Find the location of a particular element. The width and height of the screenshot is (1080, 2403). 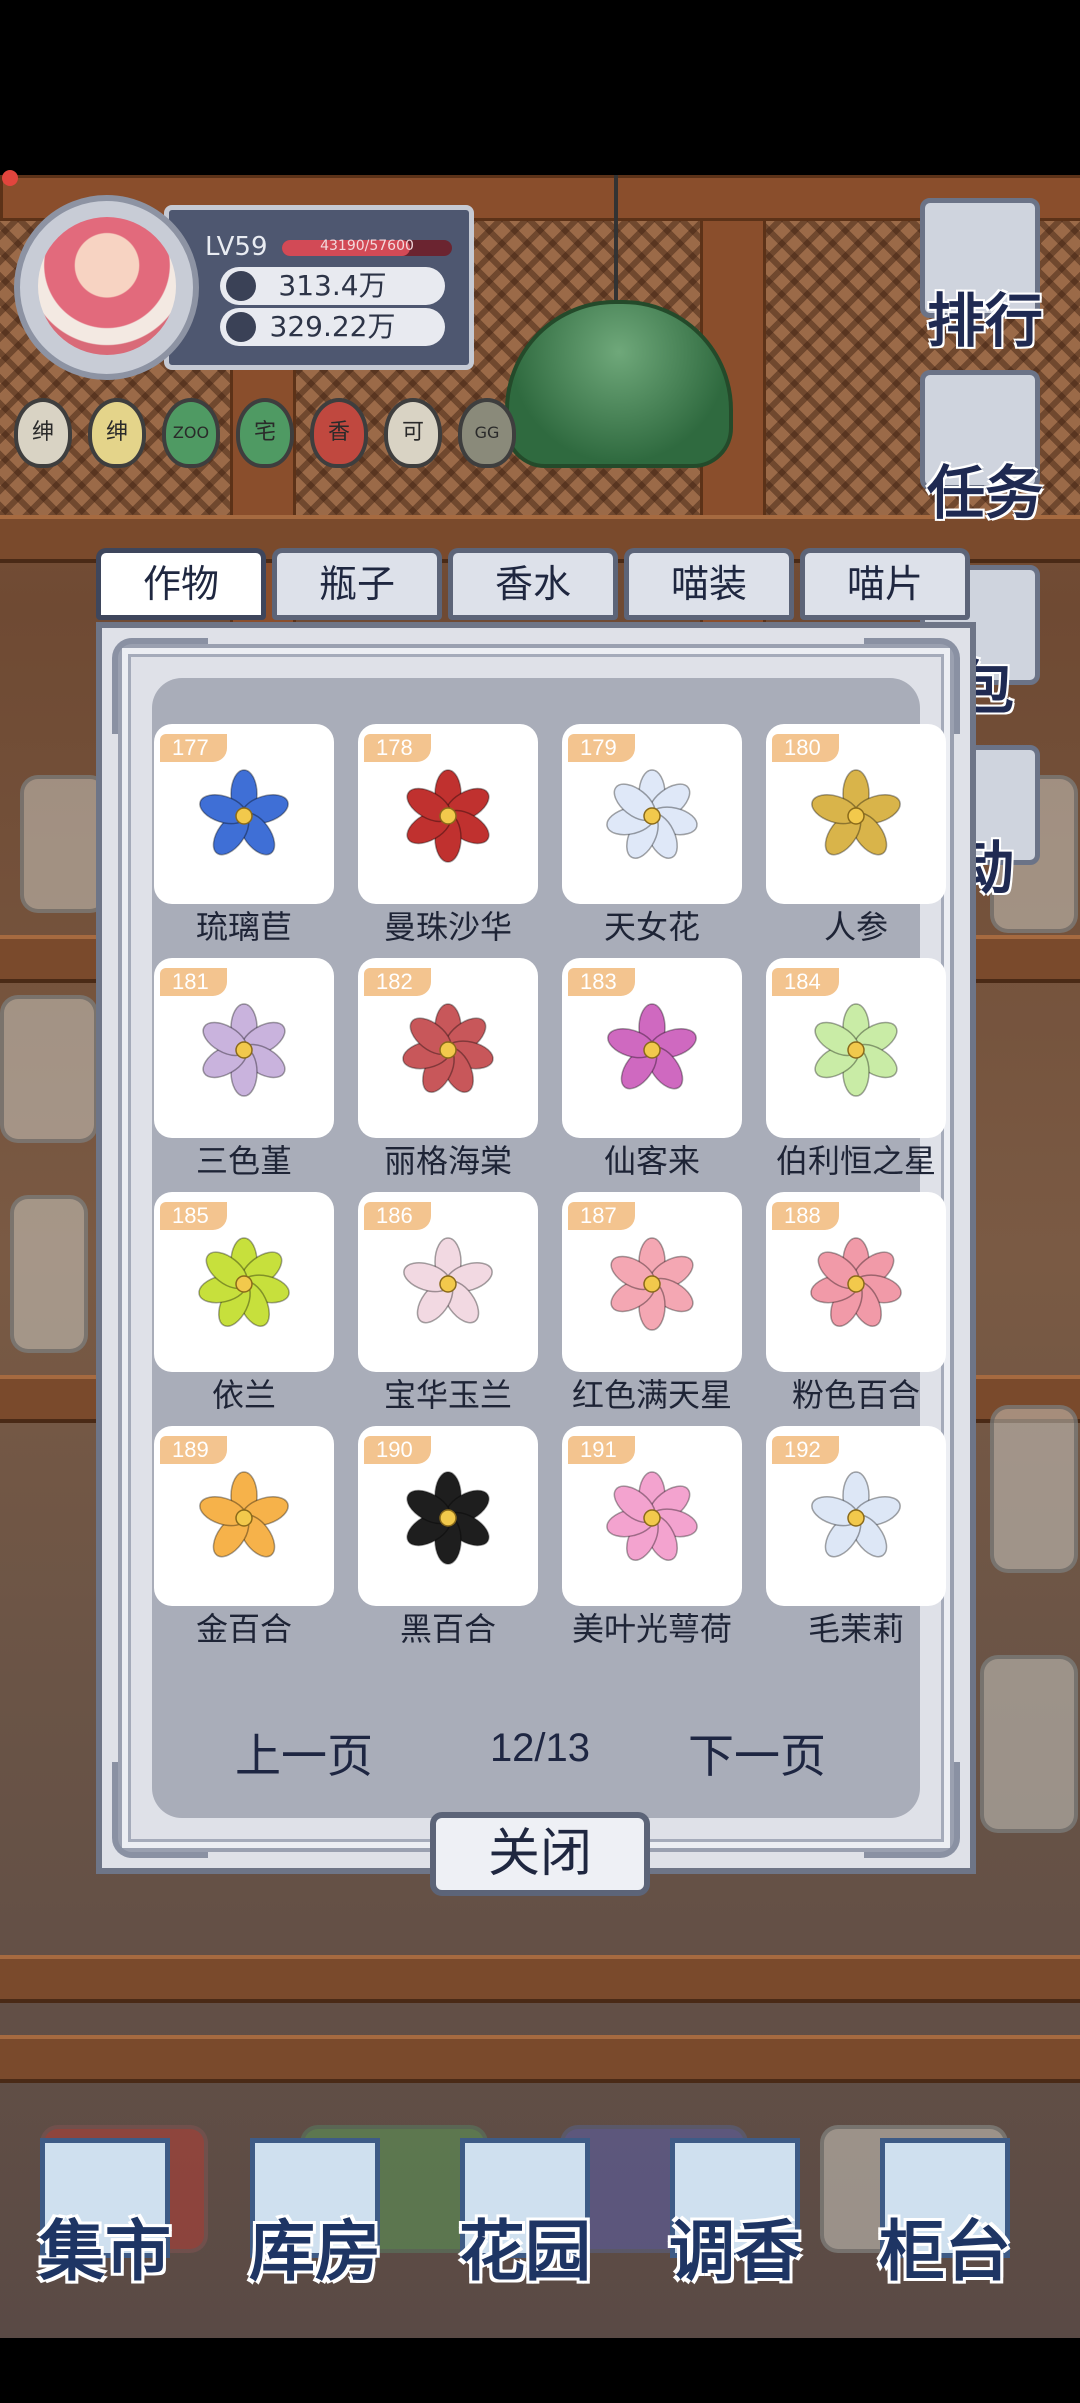

item-card: 191 美叶光萼荷 is located at coordinates (652, 1536).